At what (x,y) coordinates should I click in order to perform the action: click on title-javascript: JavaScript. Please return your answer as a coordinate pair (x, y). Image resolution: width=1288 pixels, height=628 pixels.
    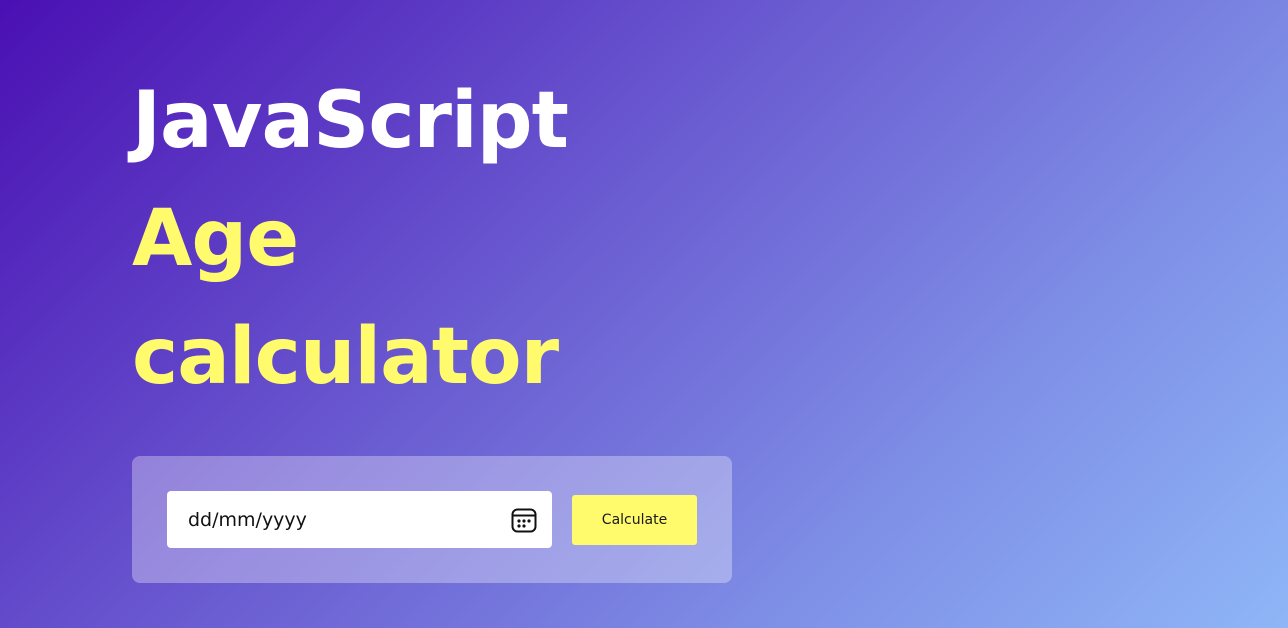
    Looking at the image, I should click on (350, 121).